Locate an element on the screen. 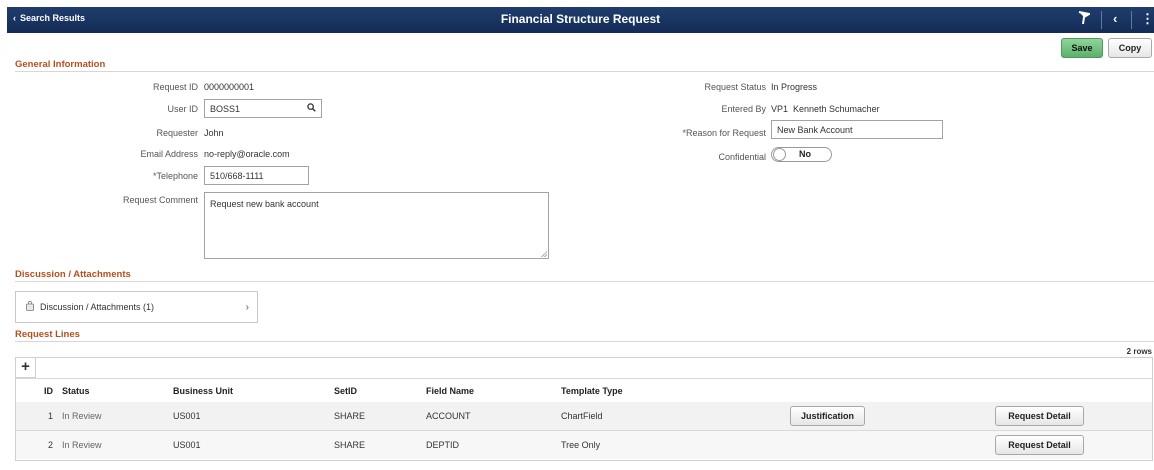  discussion-attachments-link: Discussion / Attachments (1) › is located at coordinates (136, 307).